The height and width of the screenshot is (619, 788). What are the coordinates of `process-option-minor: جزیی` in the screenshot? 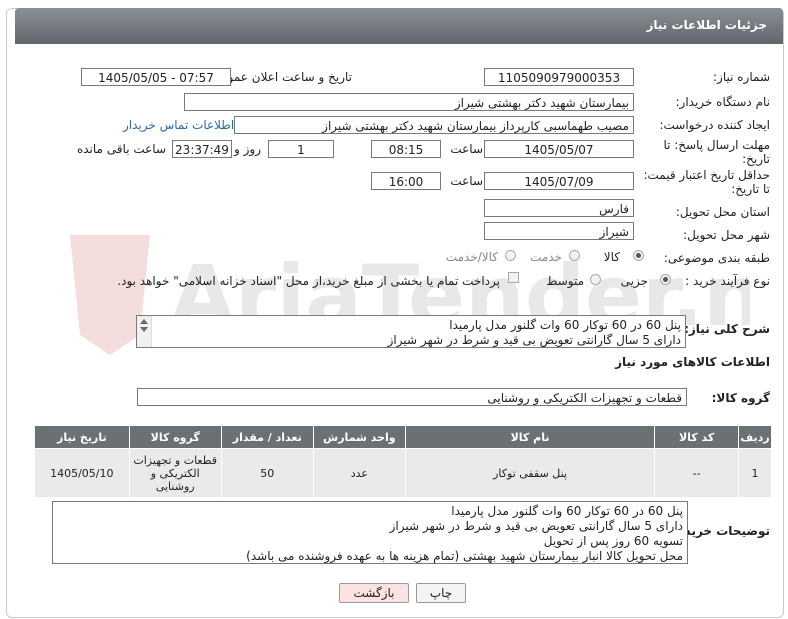 It's located at (634, 281).